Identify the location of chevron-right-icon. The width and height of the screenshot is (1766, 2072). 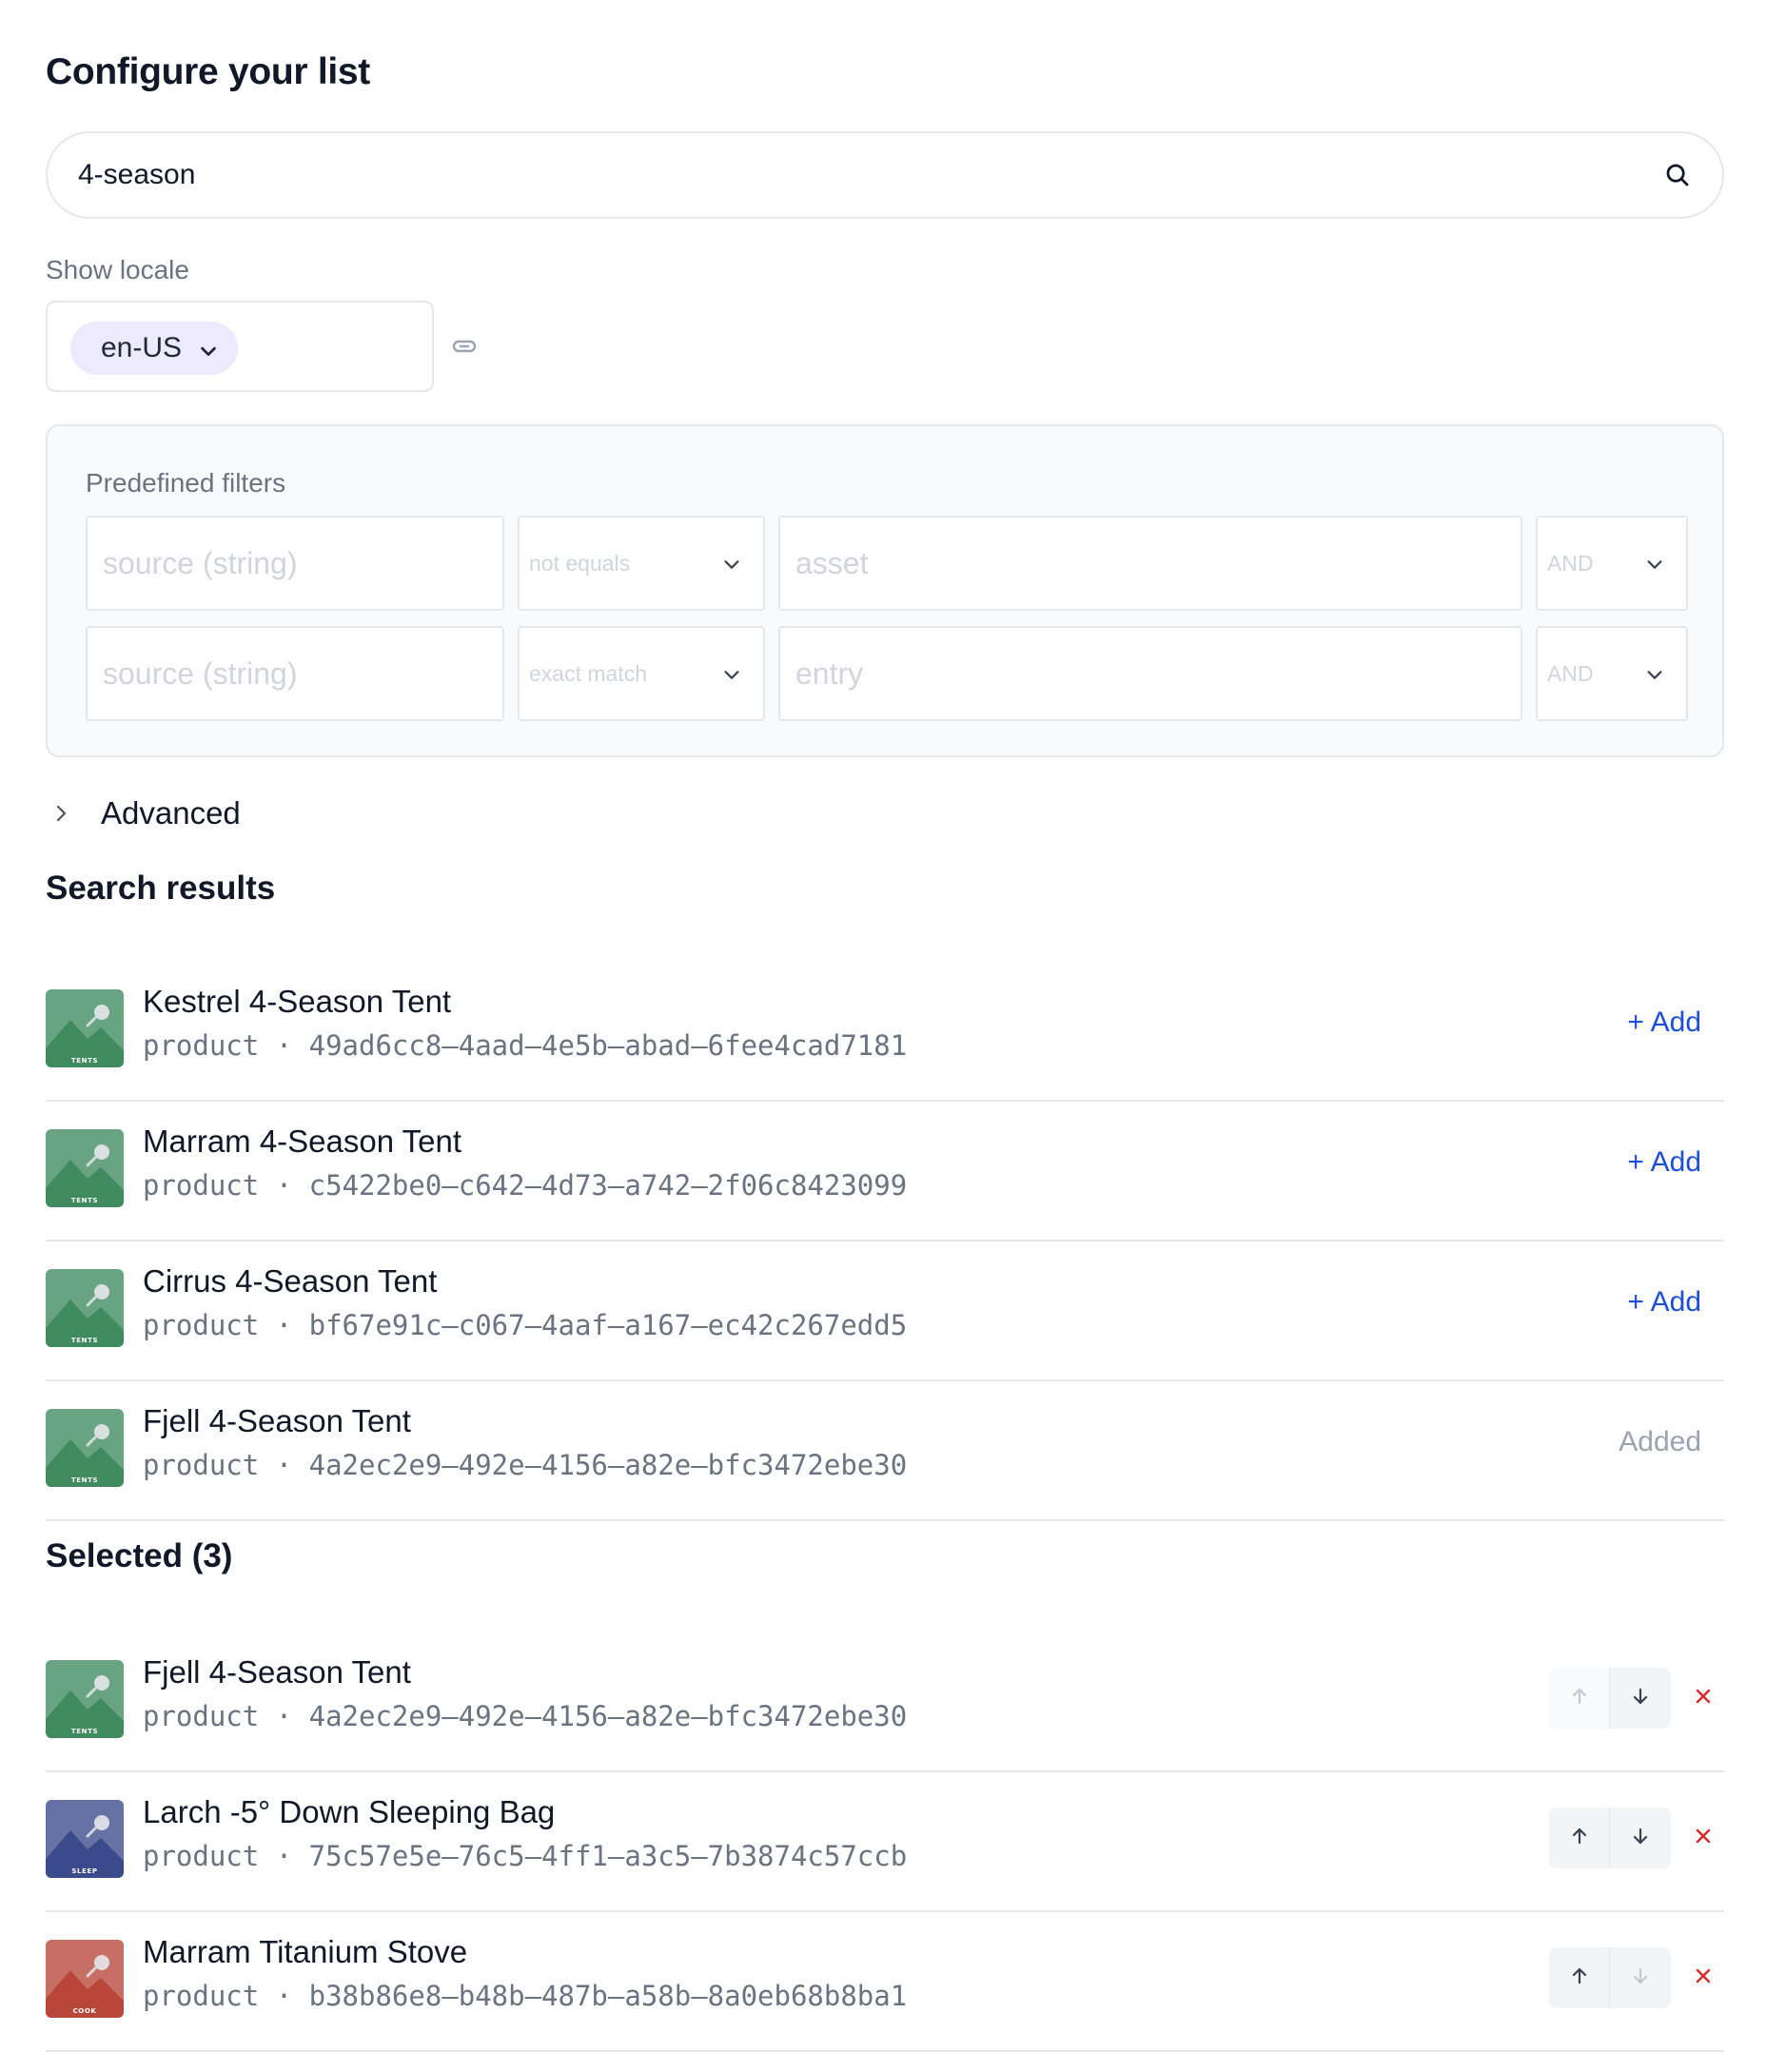
(60, 813).